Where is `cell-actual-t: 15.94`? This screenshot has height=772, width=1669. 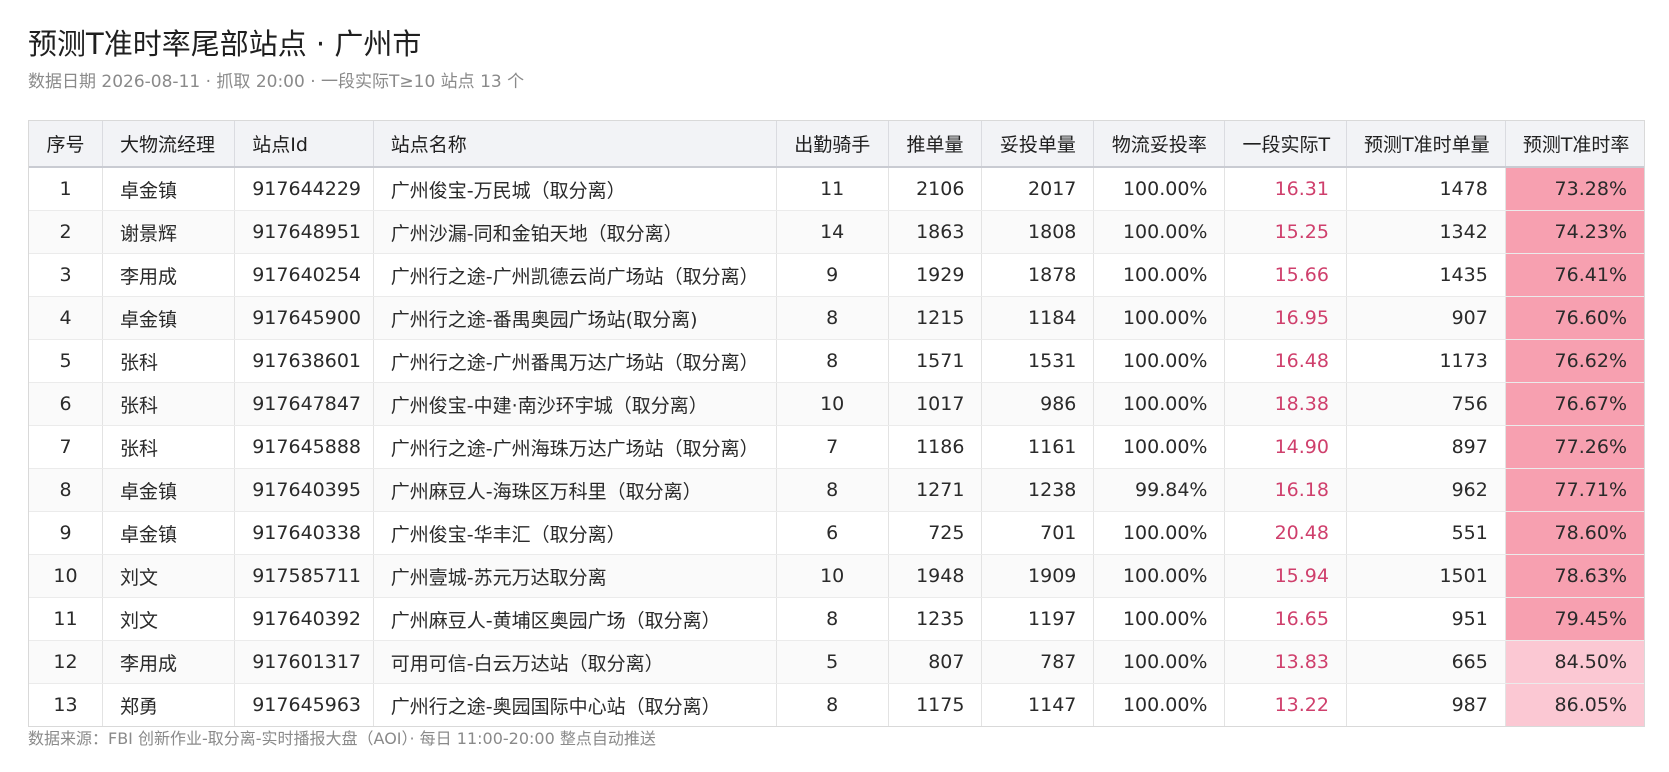
cell-actual-t: 15.94 is located at coordinates (1285, 576).